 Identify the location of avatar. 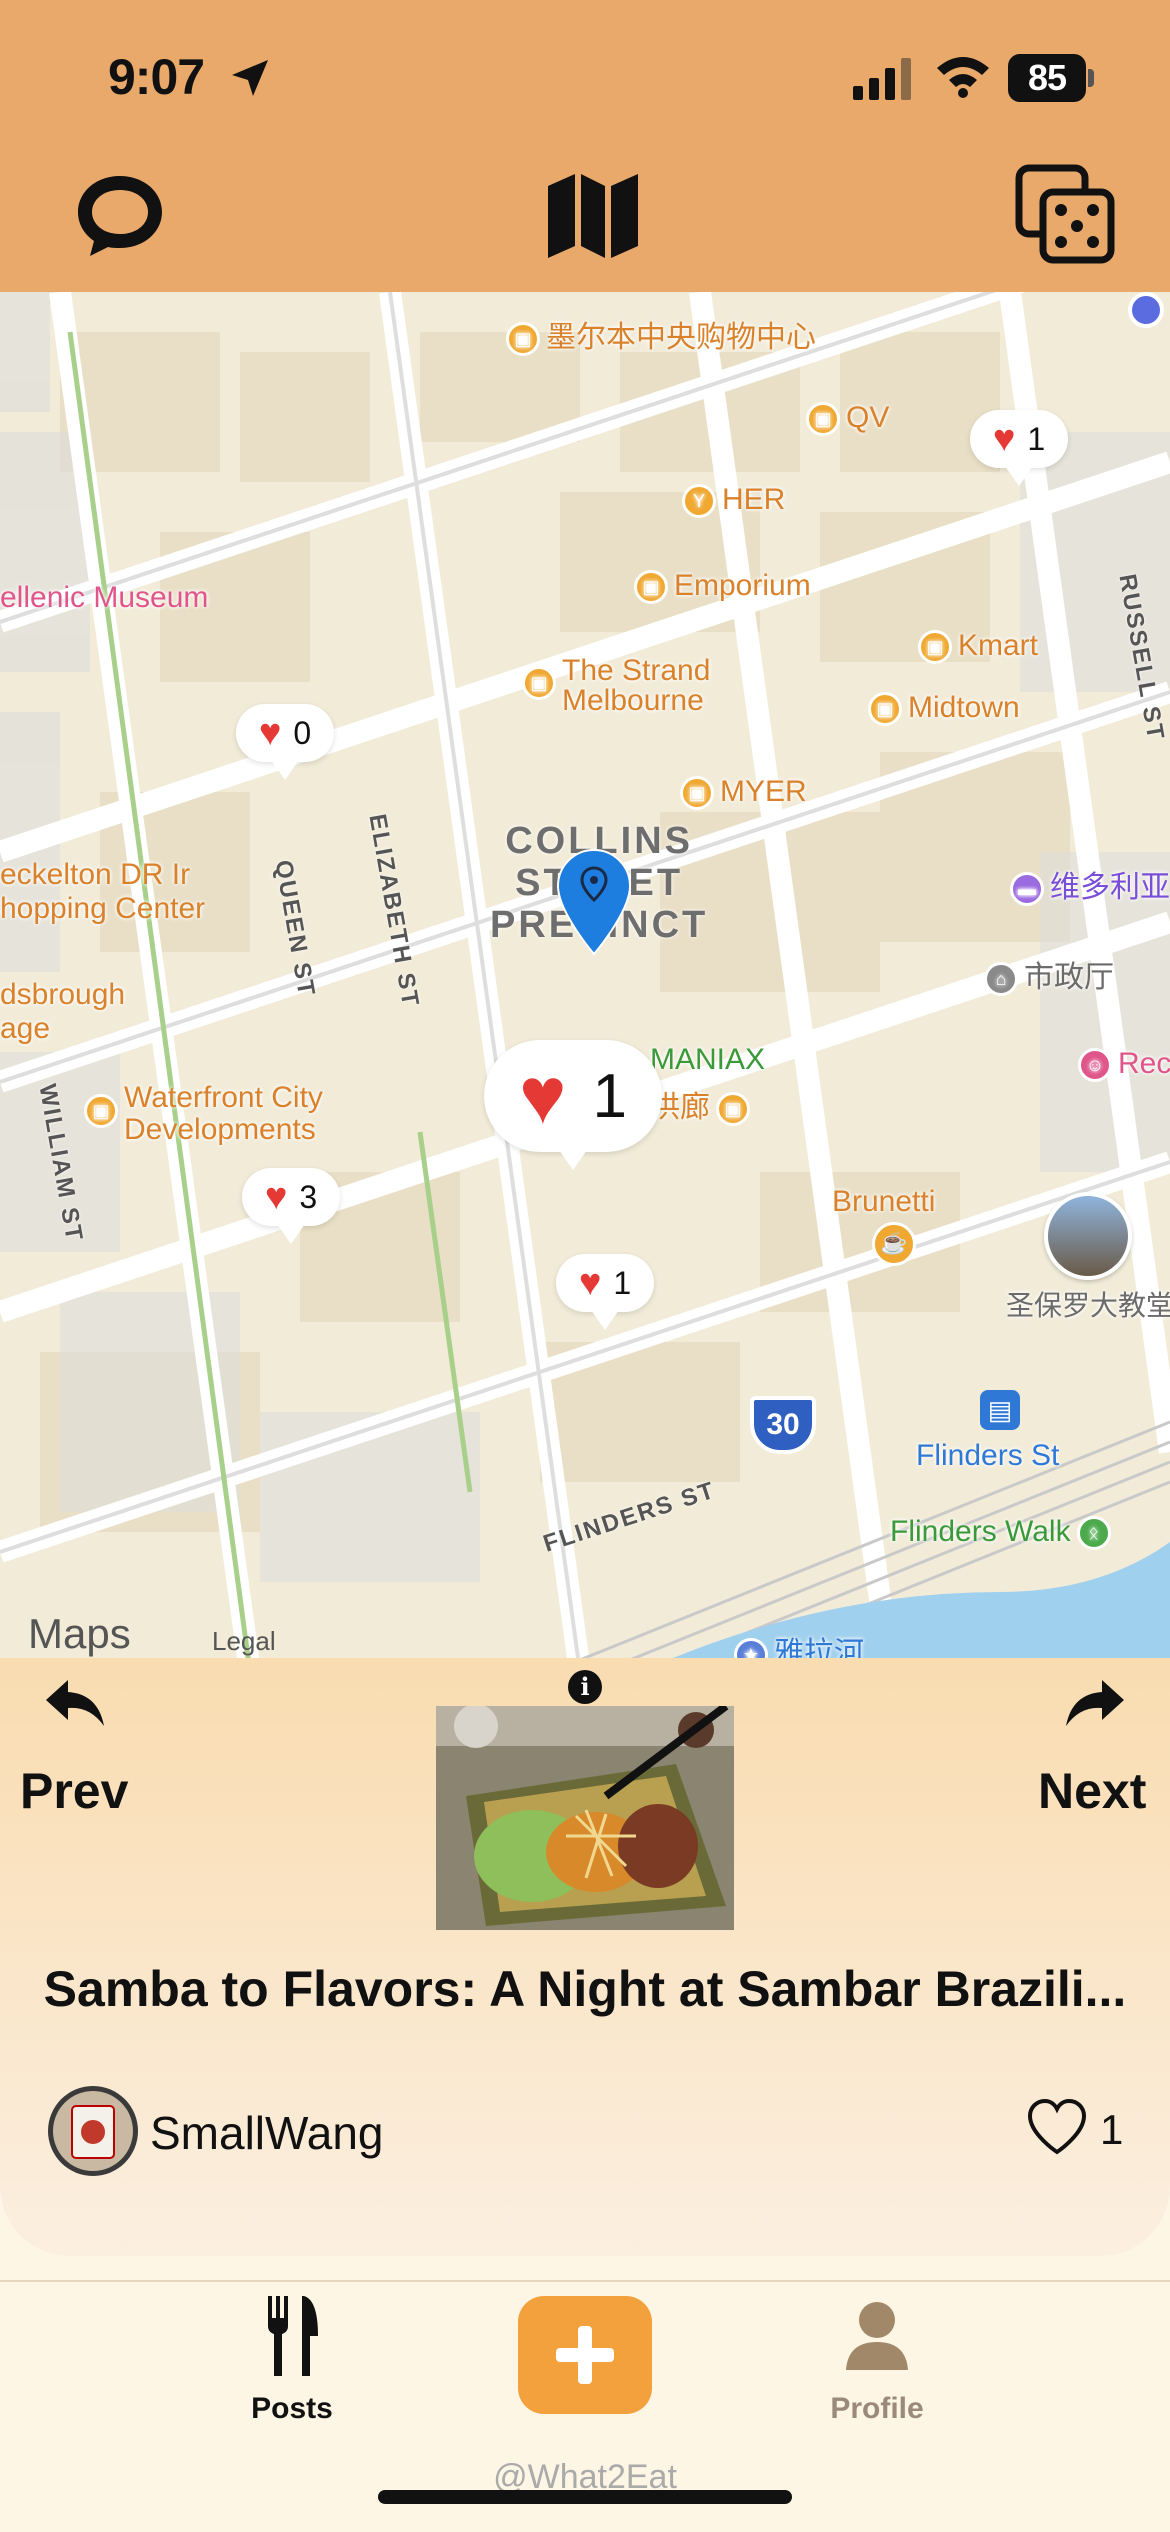
(93, 2131).